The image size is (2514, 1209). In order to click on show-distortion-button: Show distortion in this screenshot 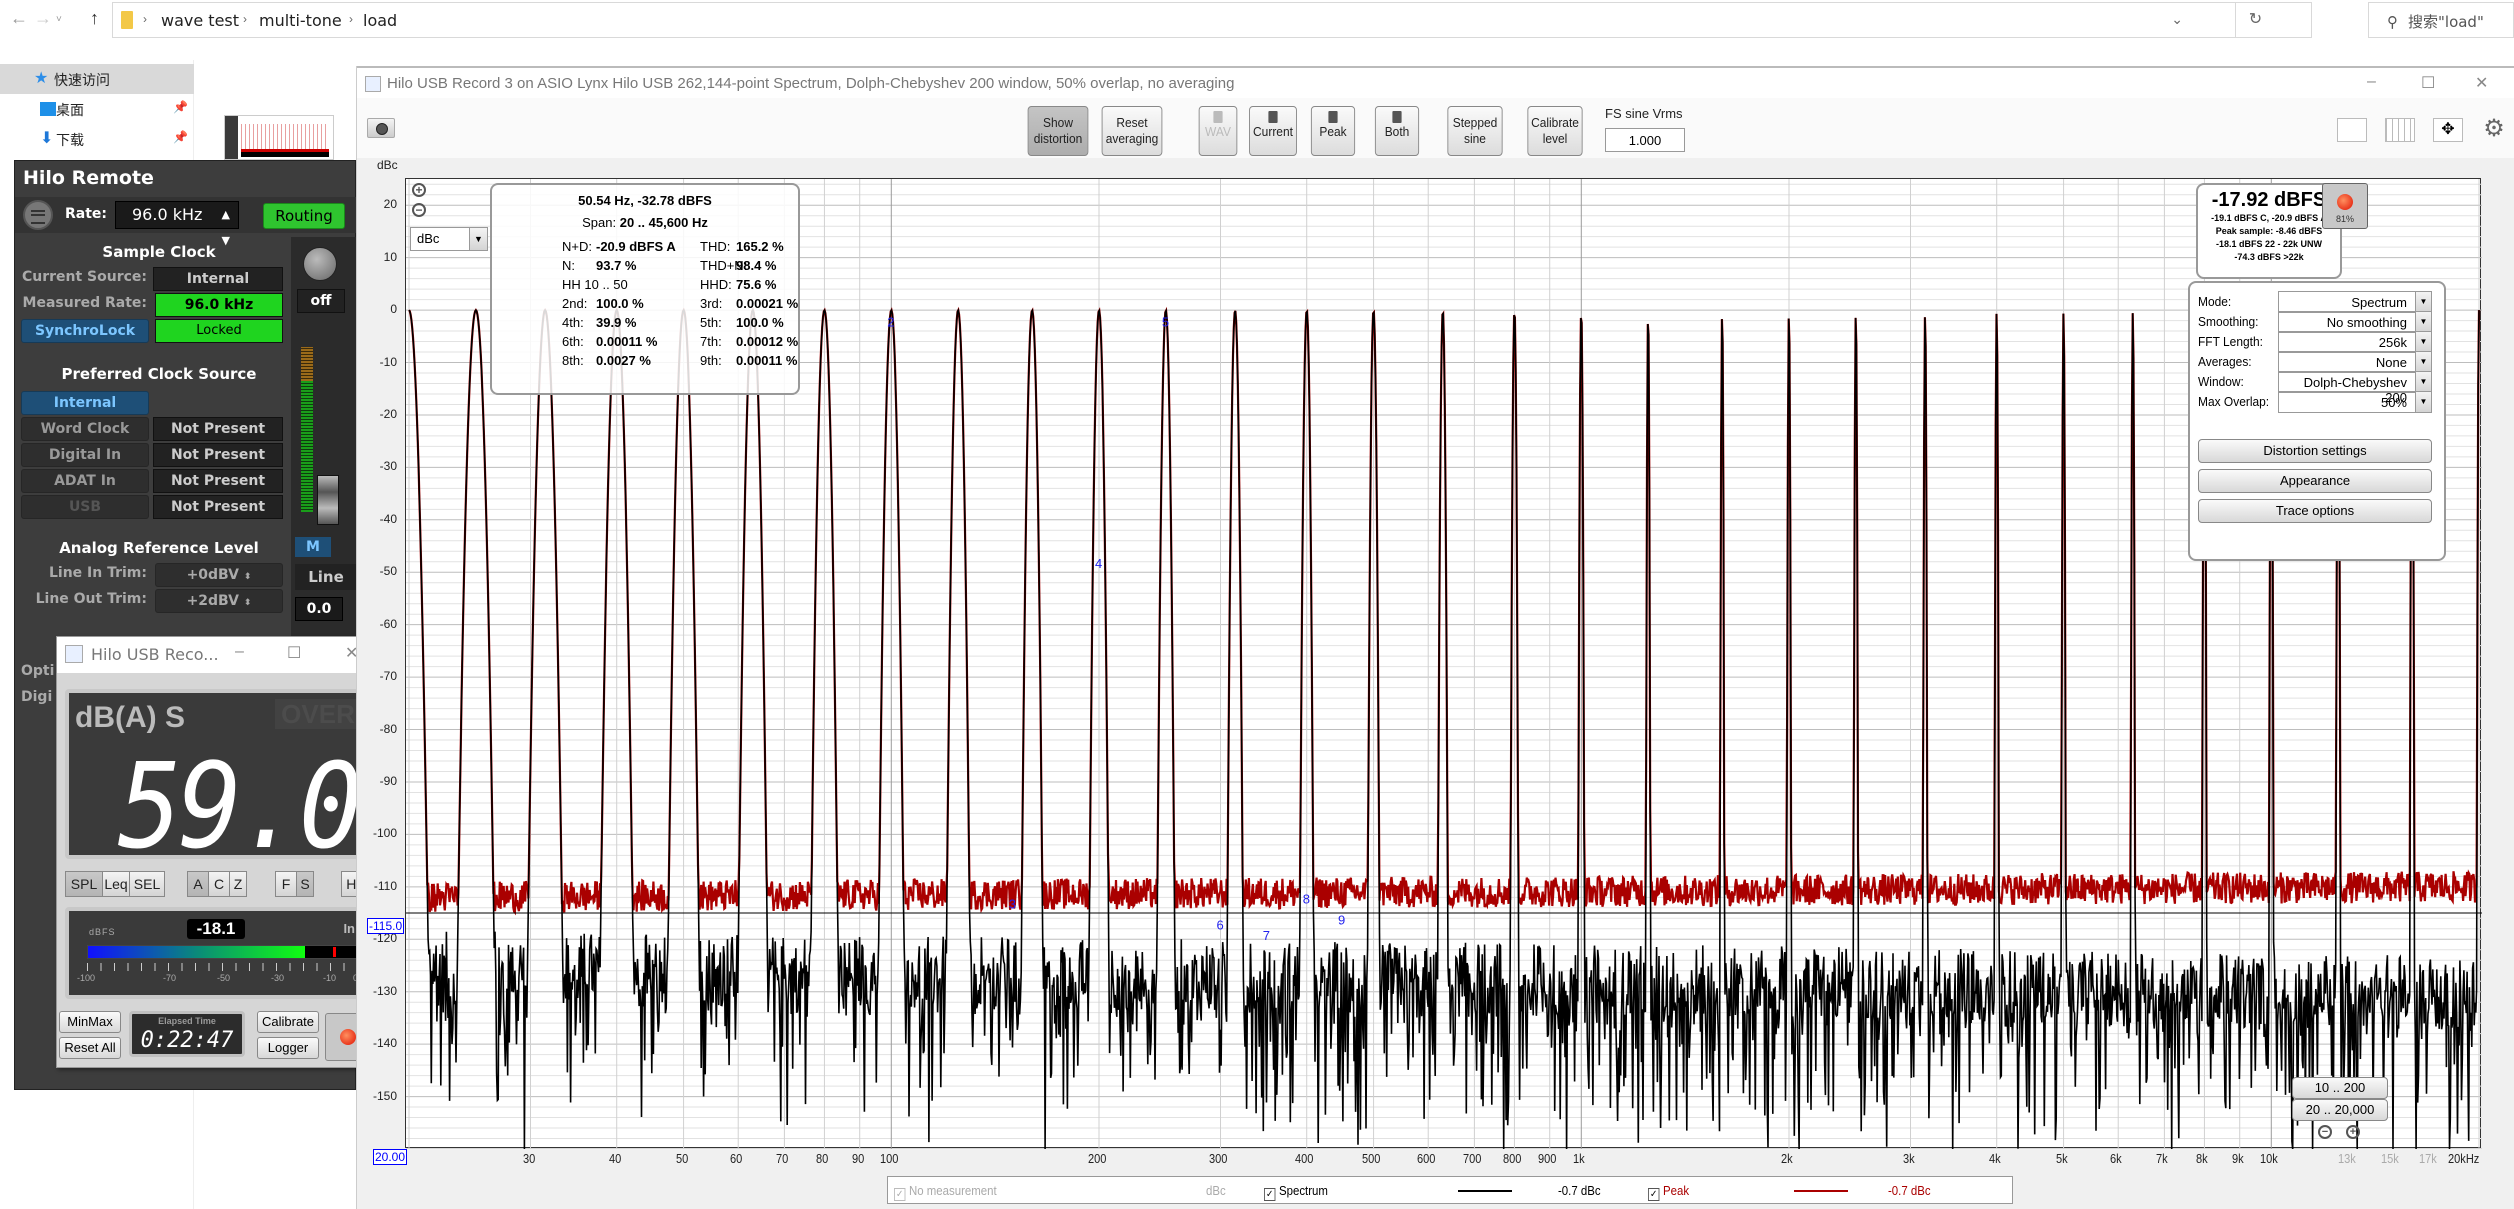, I will do `click(1058, 131)`.